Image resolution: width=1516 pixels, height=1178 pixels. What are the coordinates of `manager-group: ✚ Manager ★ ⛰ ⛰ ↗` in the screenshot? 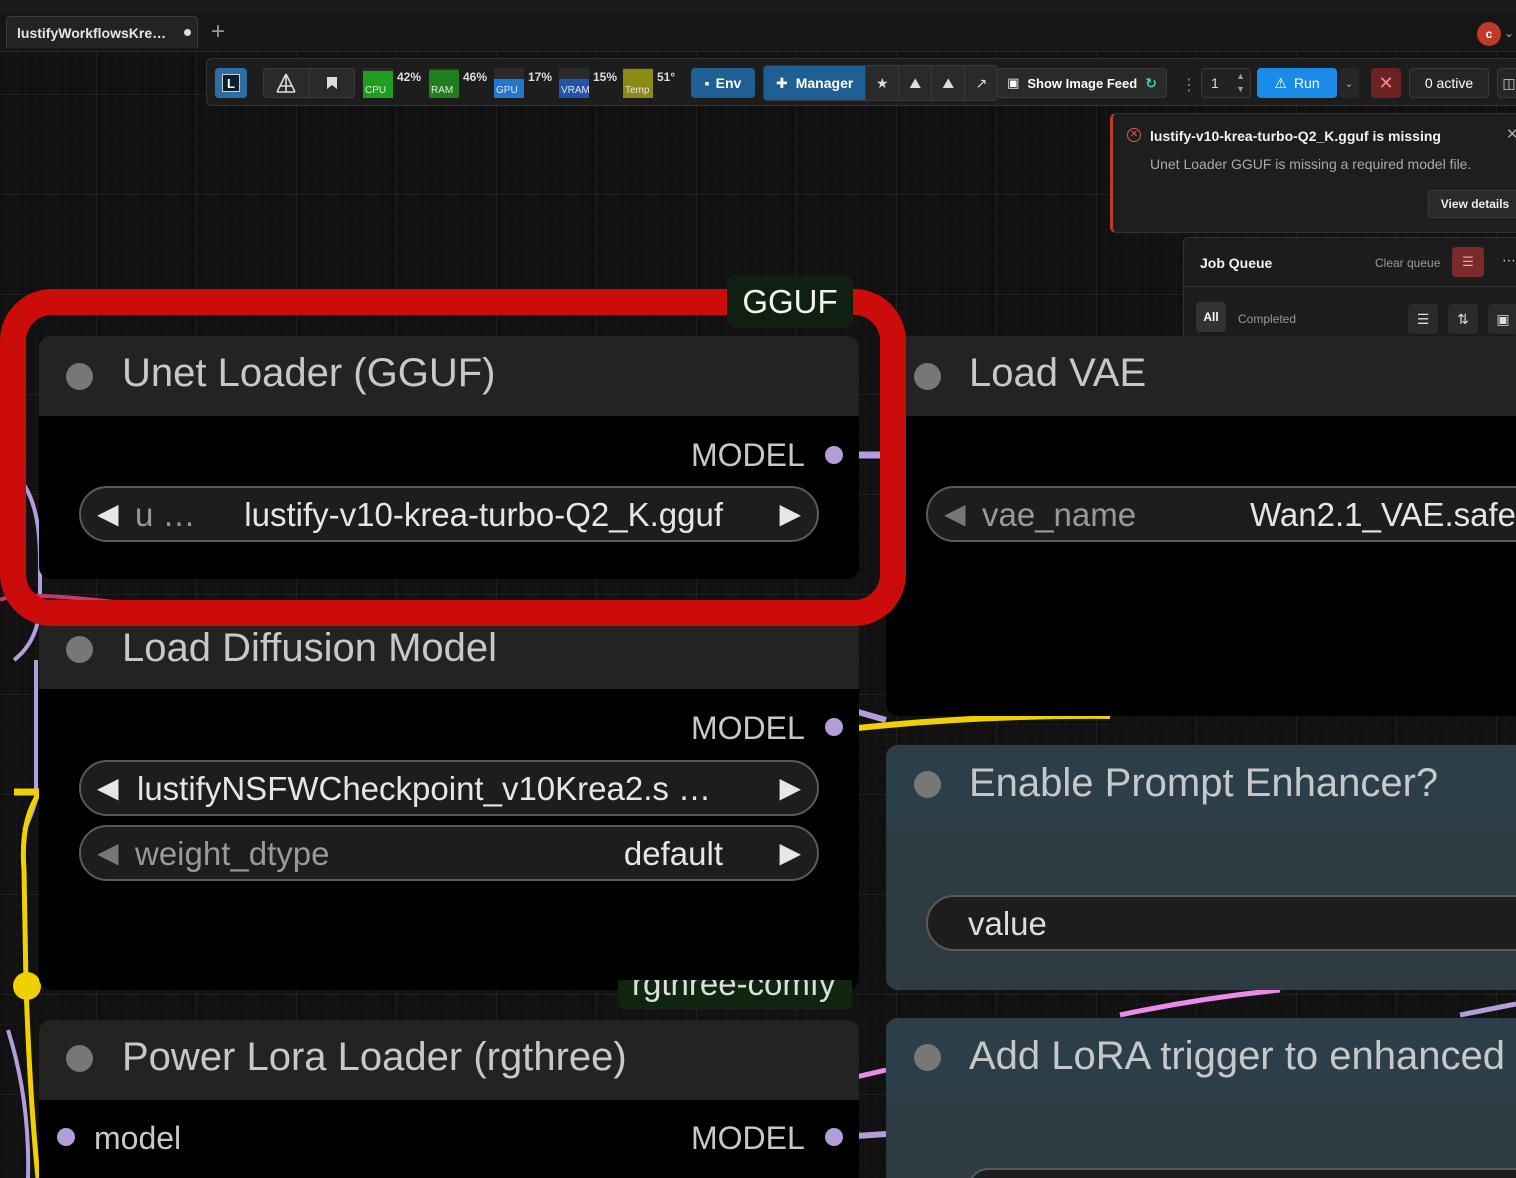 It's located at (881, 83).